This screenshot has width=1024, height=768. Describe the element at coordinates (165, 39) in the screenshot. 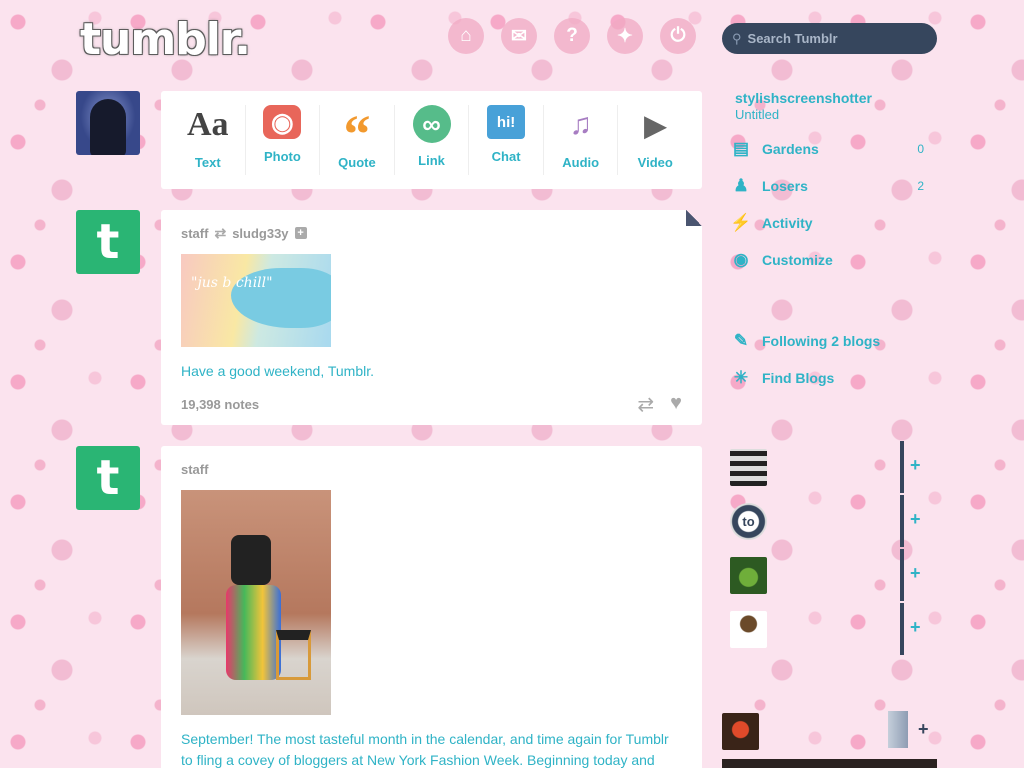

I see `tumblr-logo: tumblr.` at that location.